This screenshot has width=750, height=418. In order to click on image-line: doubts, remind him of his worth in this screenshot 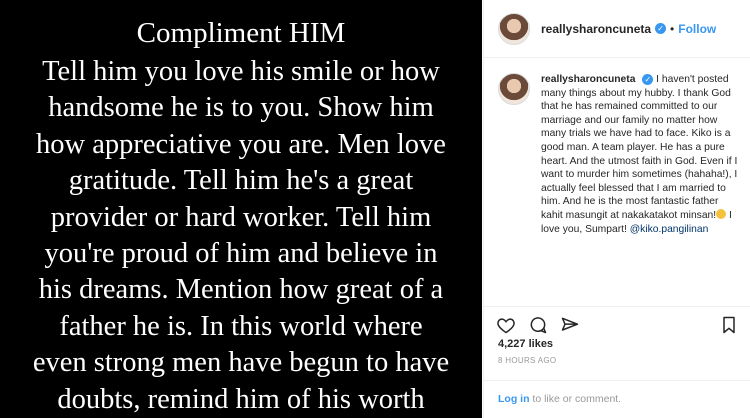, I will do `click(241, 399)`.